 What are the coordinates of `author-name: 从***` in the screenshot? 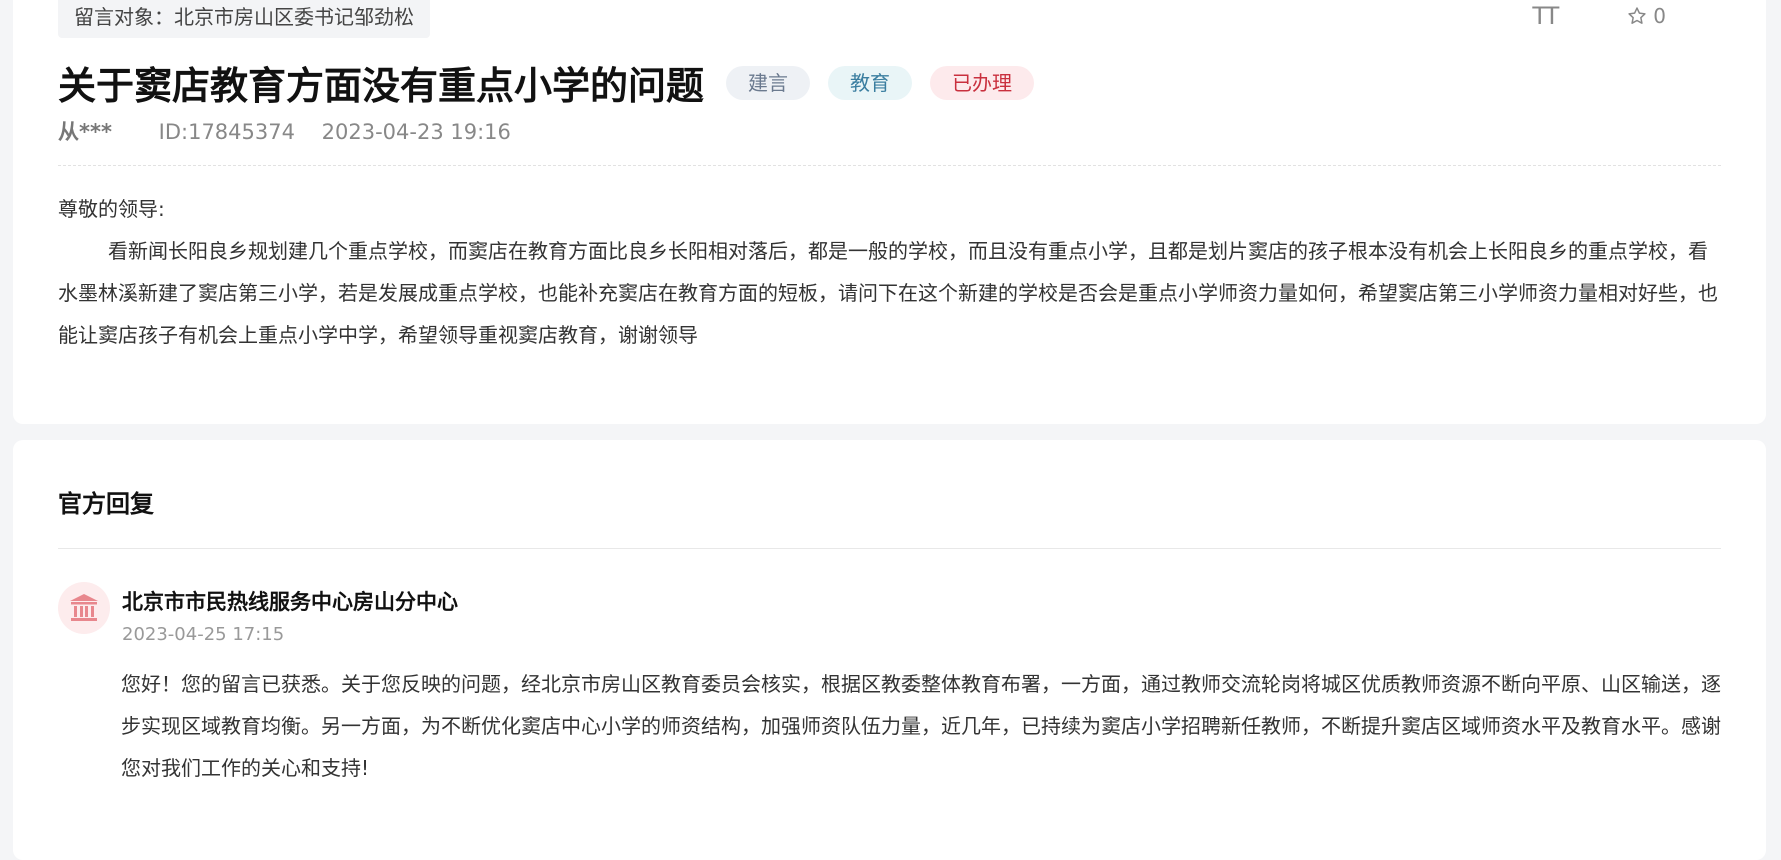 It's located at (85, 132).